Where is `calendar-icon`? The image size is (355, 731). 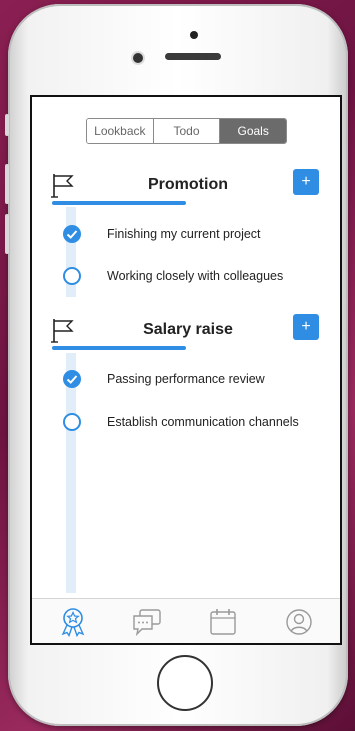 calendar-icon is located at coordinates (223, 622).